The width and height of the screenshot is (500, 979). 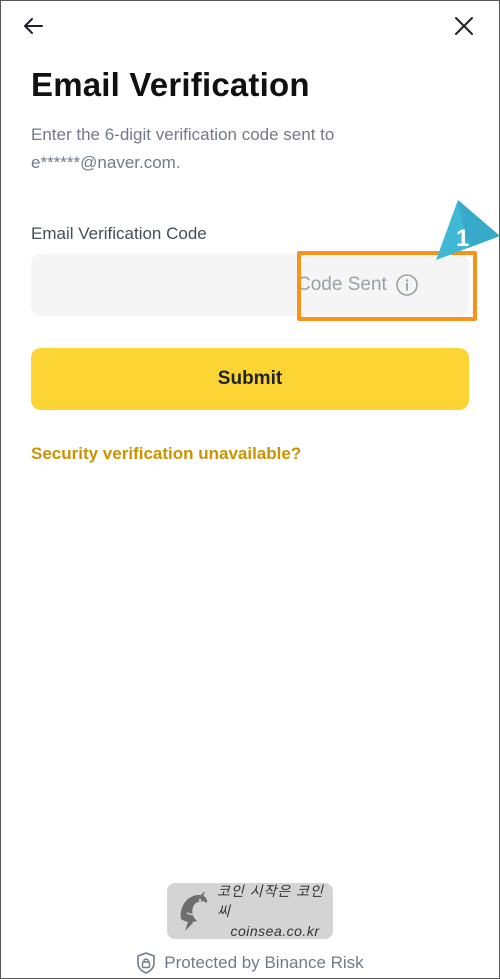 I want to click on back-button, so click(x=33, y=26).